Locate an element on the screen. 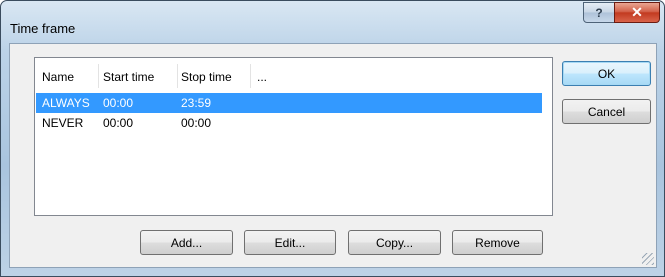 Image resolution: width=665 pixels, height=277 pixels. close-icon: ✕ is located at coordinates (637, 12).